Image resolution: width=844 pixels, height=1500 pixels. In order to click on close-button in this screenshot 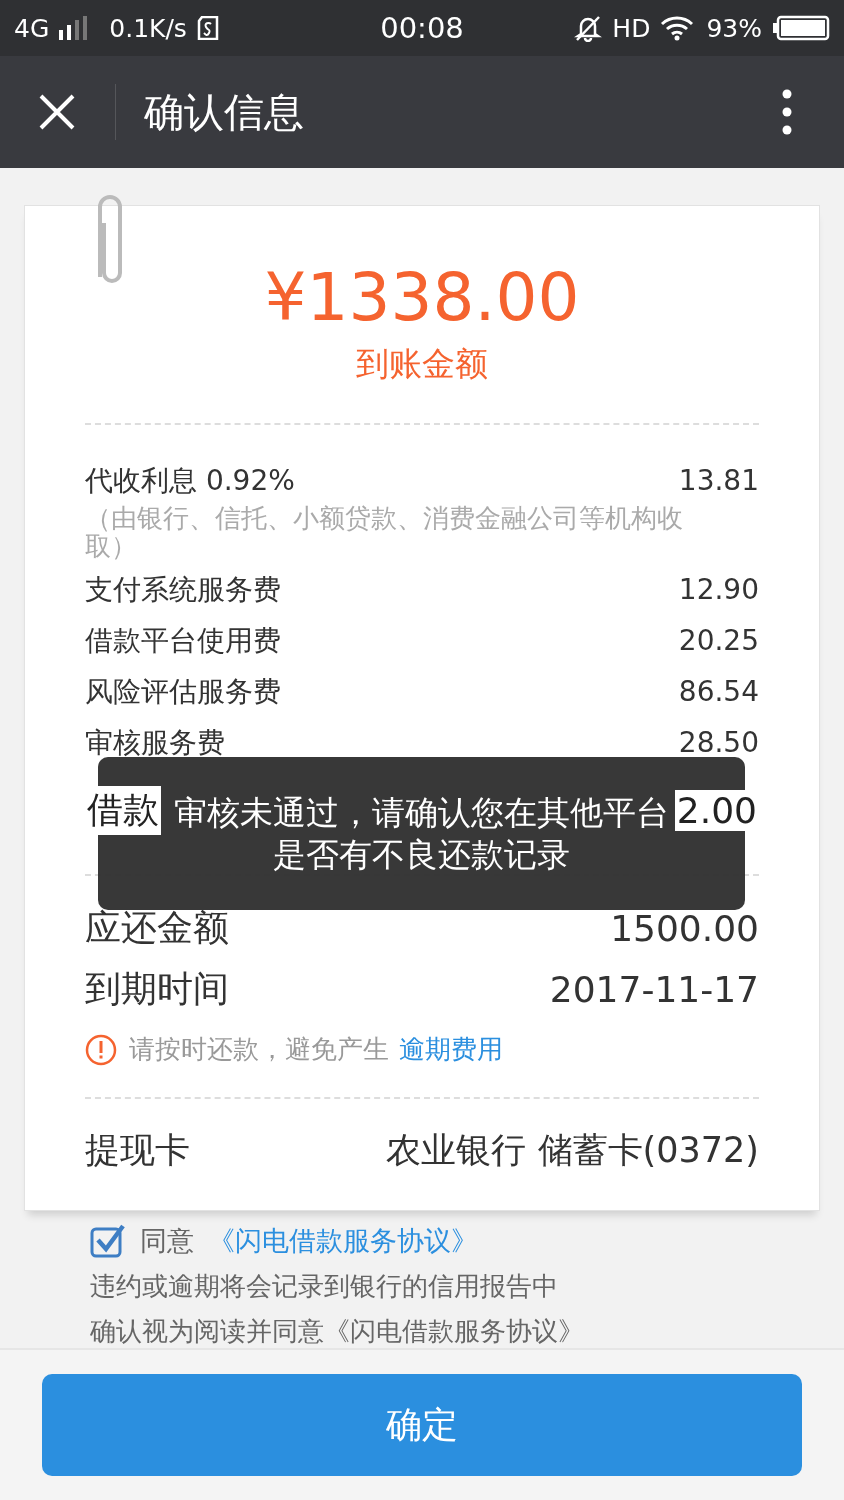, I will do `click(57, 112)`.